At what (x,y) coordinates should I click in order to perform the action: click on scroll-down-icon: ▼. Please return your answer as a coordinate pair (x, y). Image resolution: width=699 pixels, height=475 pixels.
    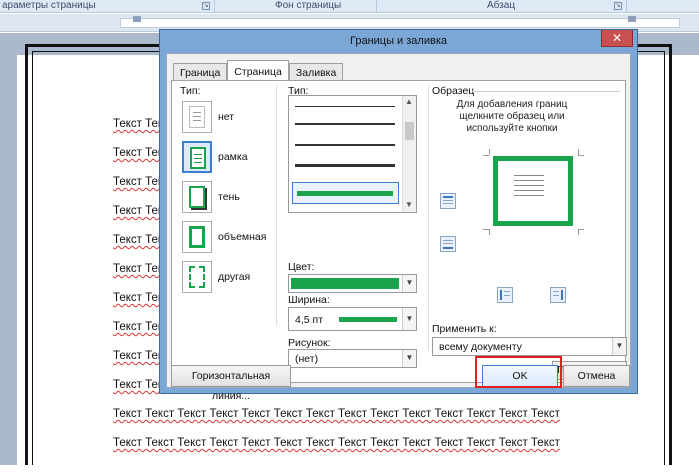
    Looking at the image, I should click on (409, 204).